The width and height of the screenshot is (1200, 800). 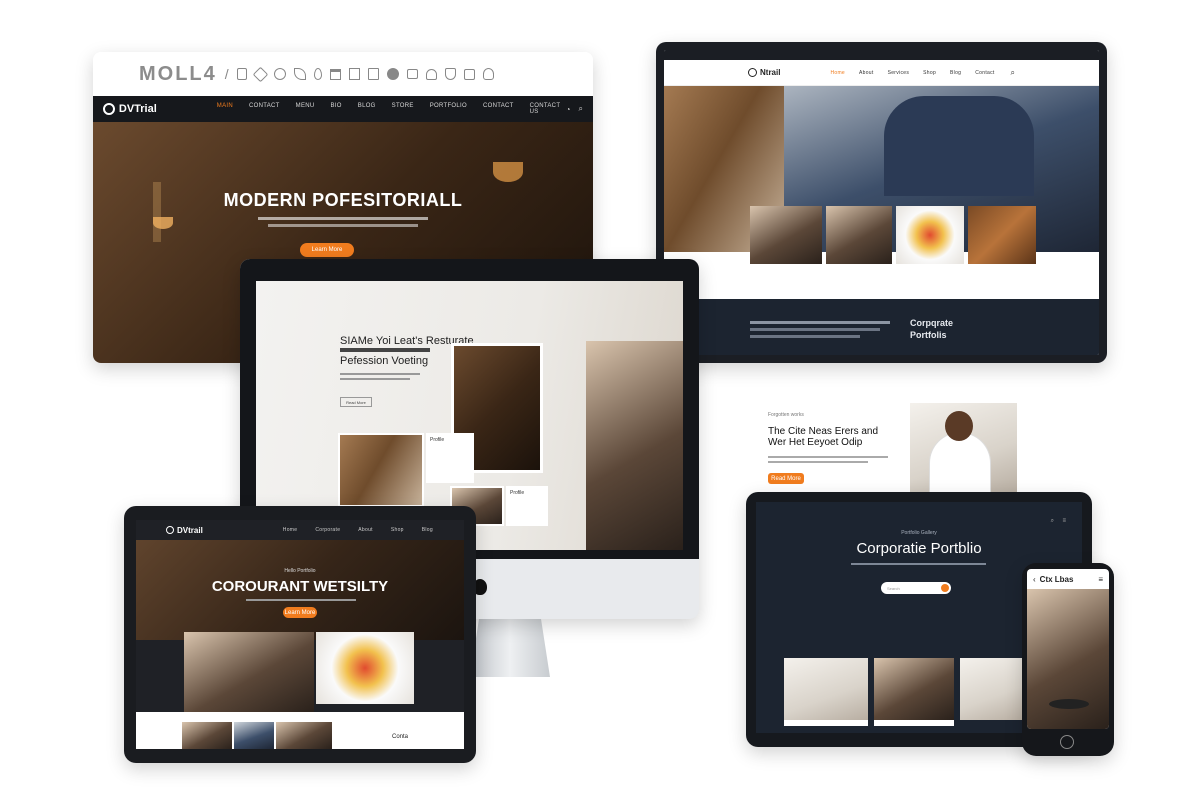 What do you see at coordinates (916, 588) in the screenshot?
I see `tablet-right-search-field: Search` at bounding box center [916, 588].